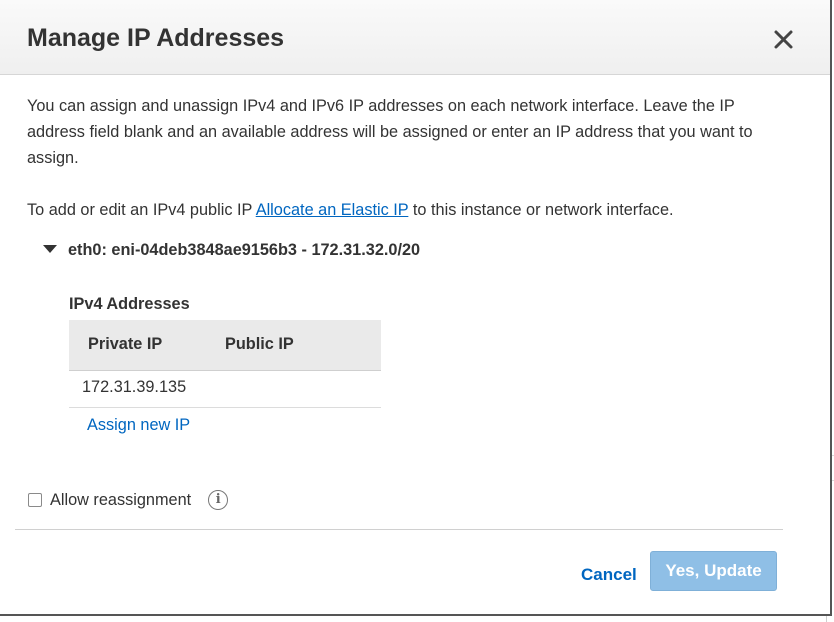 This screenshot has height=622, width=834. I want to click on cancel-button: Cancel, so click(609, 575).